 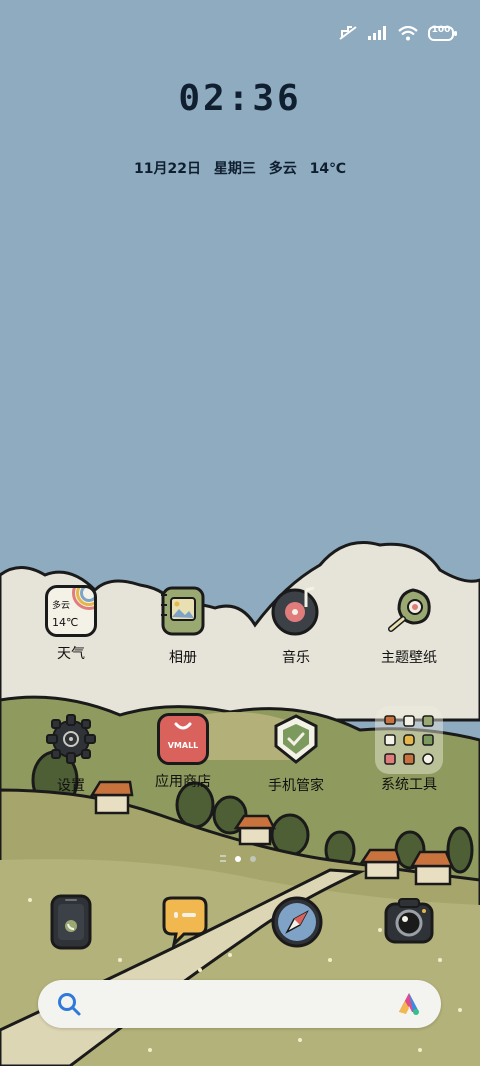 I want to click on camera-icon, so click(x=409, y=922).